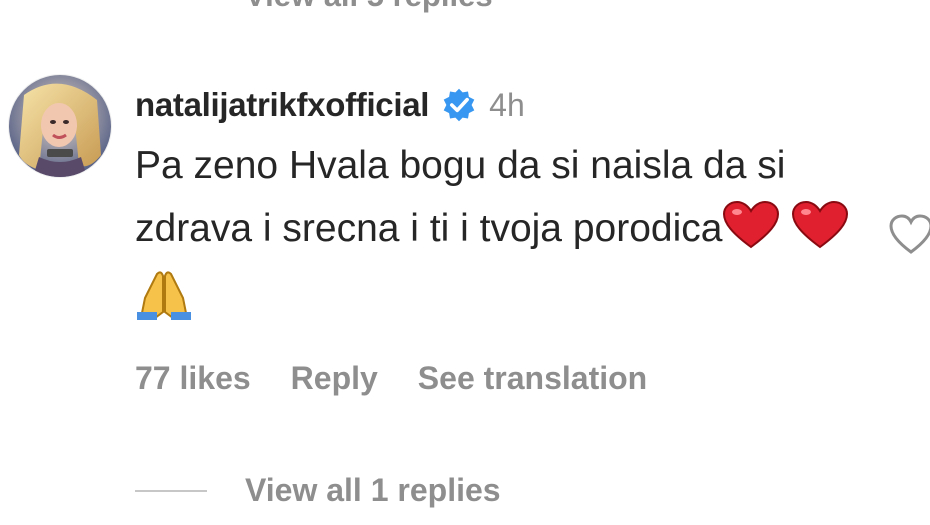 This screenshot has height=525, width=930. Describe the element at coordinates (459, 105) in the screenshot. I see `verified-badge-icon` at that location.